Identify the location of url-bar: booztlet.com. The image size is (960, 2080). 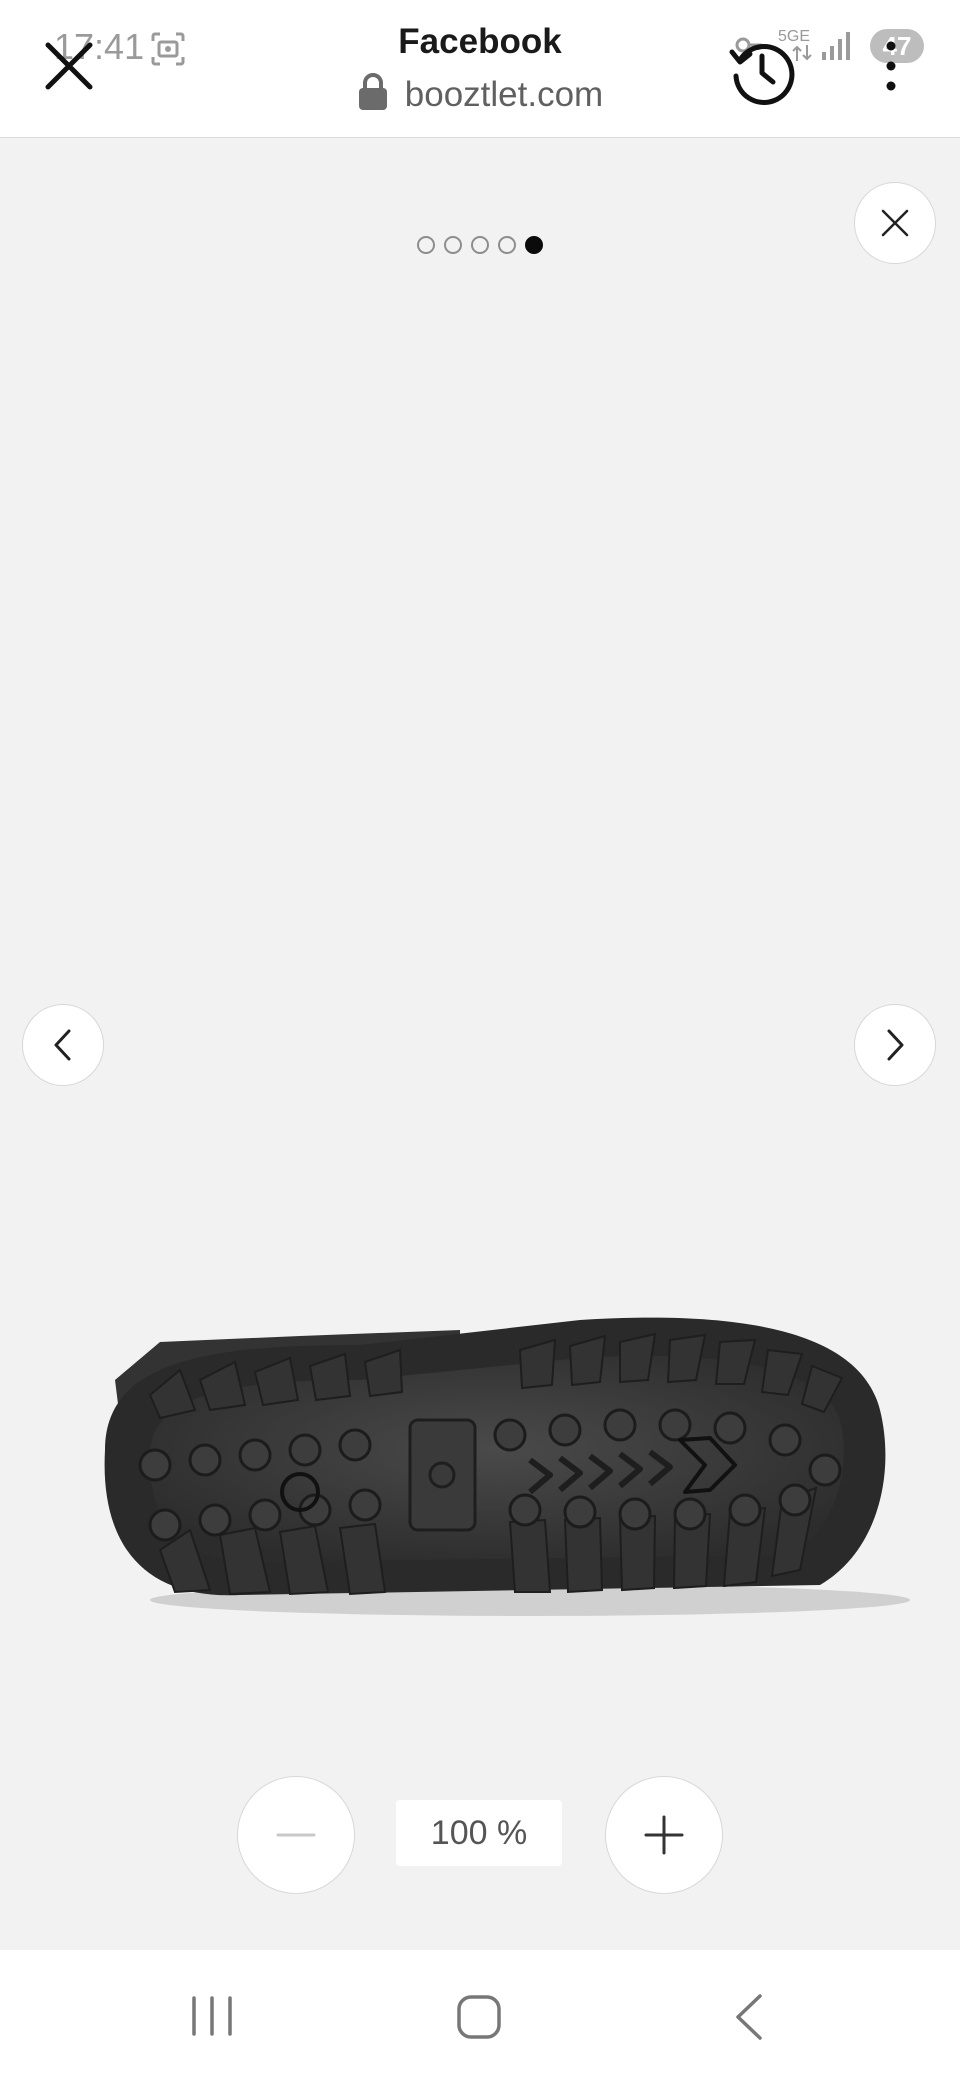
(480, 93).